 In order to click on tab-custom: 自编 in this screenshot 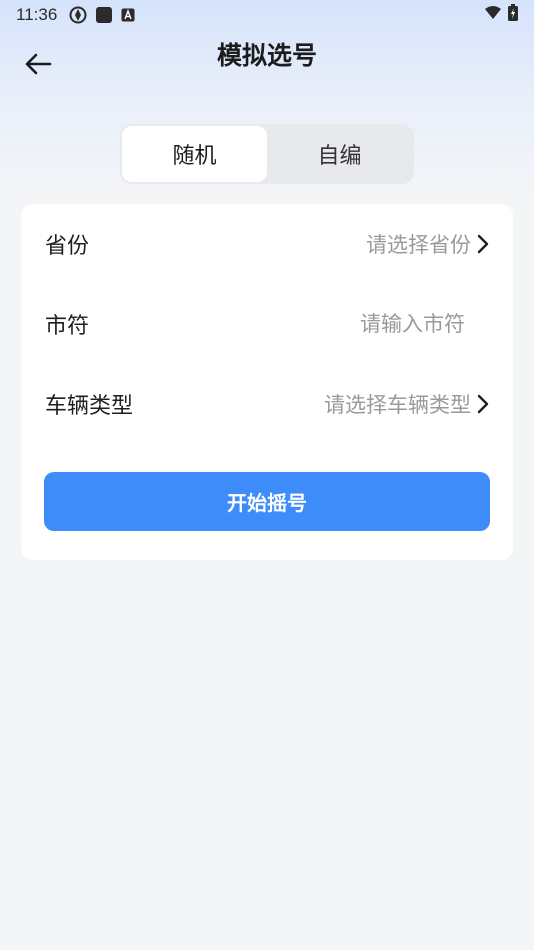, I will do `click(339, 154)`.